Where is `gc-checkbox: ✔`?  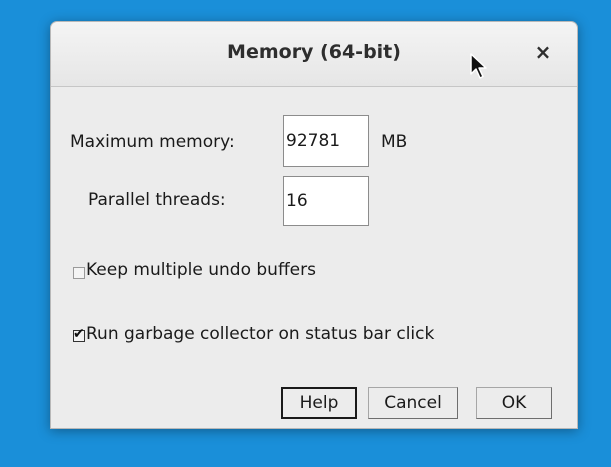 gc-checkbox: ✔ is located at coordinates (79, 334).